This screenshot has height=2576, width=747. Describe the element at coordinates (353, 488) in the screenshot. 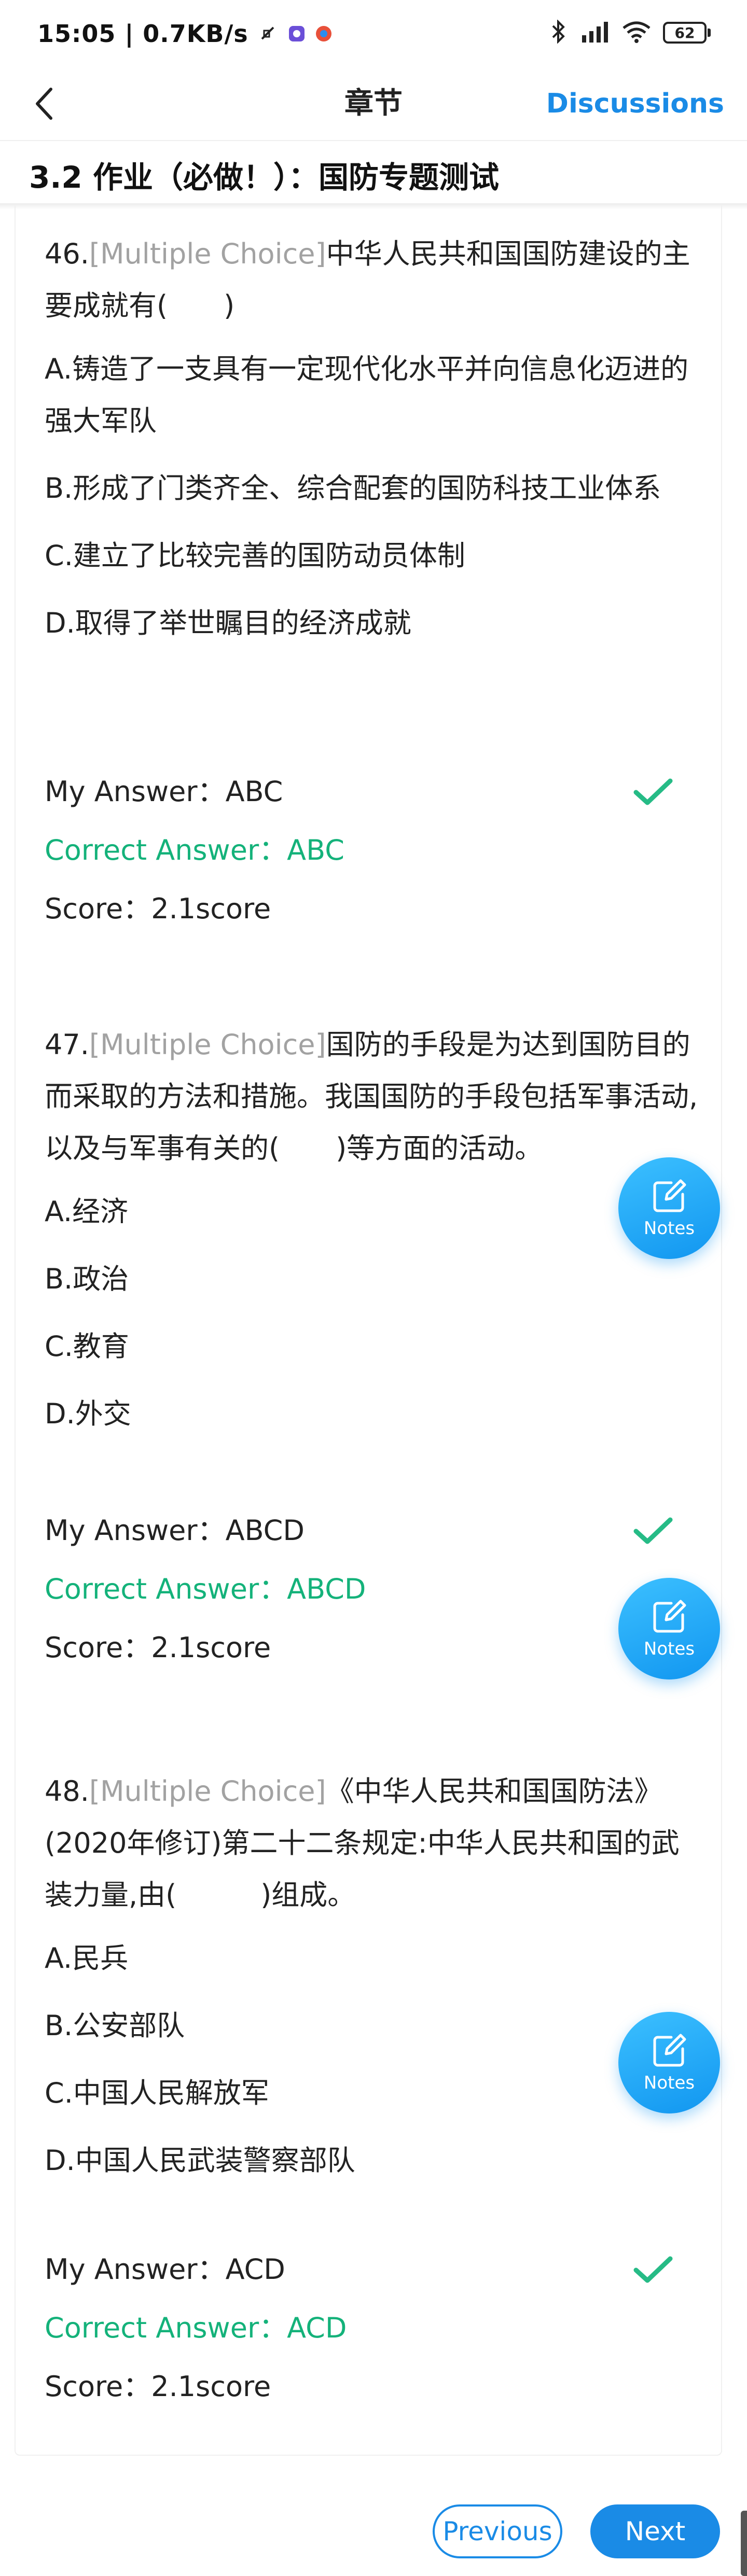

I see `option-b: B.形成了门类齐全、综合配套的国防科技工业体系` at that location.